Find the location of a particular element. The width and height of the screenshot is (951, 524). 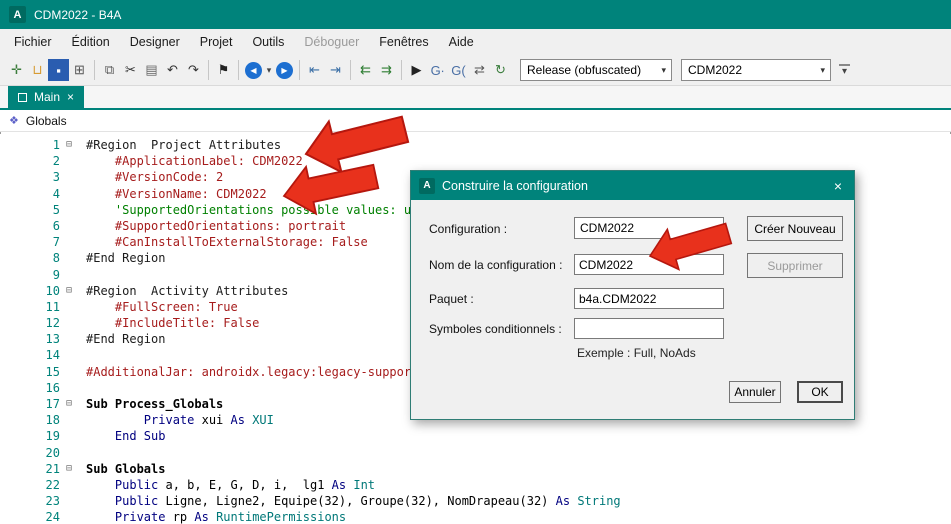

save-icon: ▪ is located at coordinates (58, 70).